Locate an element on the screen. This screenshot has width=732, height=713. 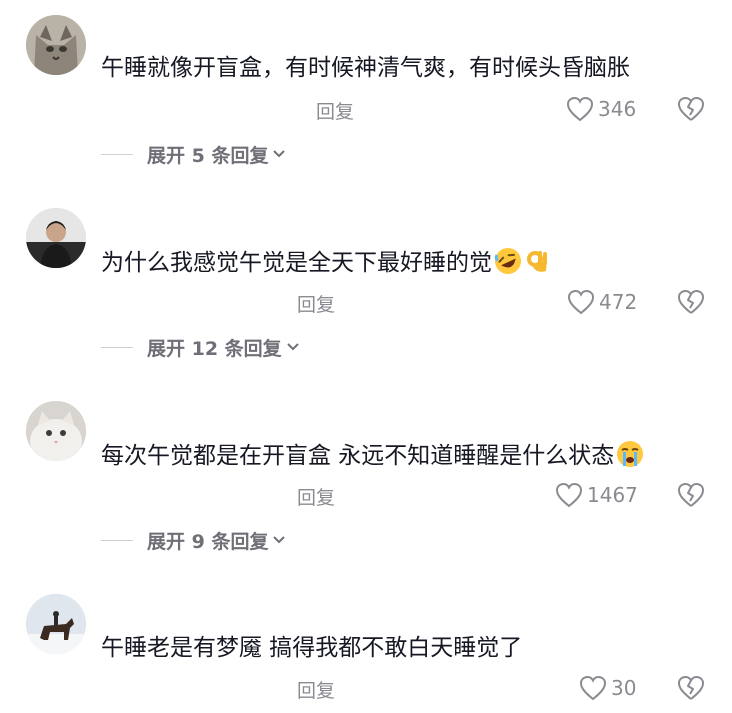
comment-text-content: 每次午觉都是在开盲盒 永远不知道睡醒是什么状态 is located at coordinates (358, 456).